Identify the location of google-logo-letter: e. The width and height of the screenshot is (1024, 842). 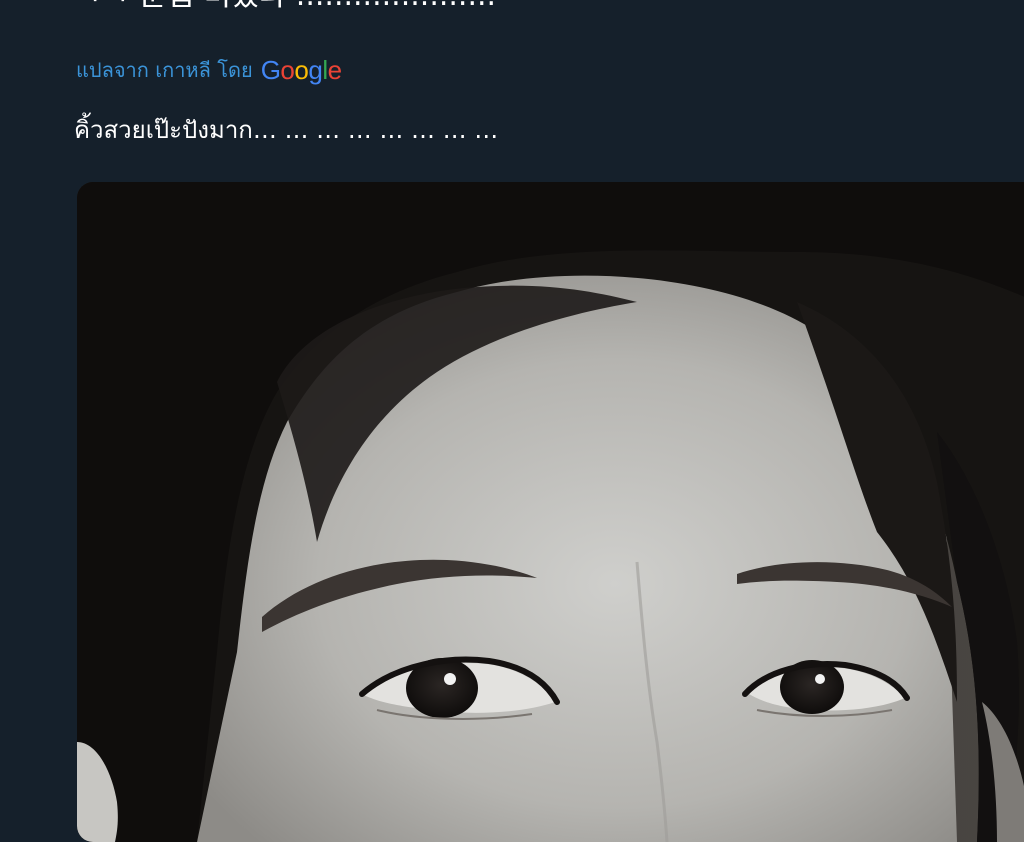
(334, 70).